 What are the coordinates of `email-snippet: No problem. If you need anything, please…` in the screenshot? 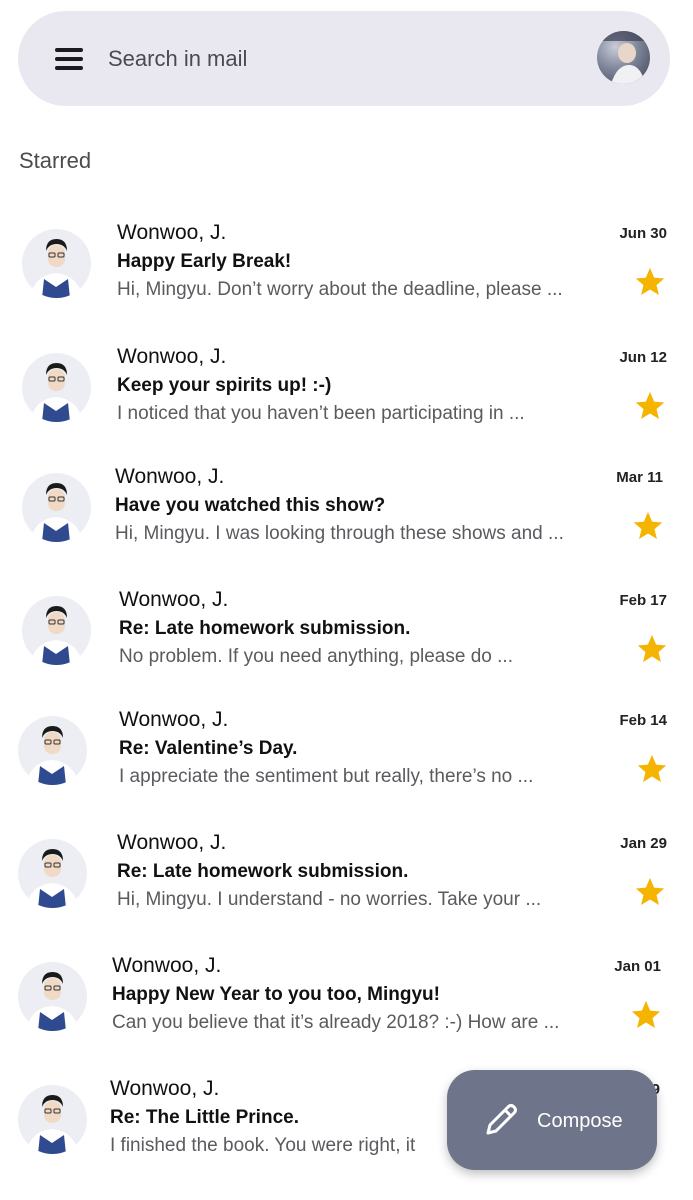 It's located at (316, 656).